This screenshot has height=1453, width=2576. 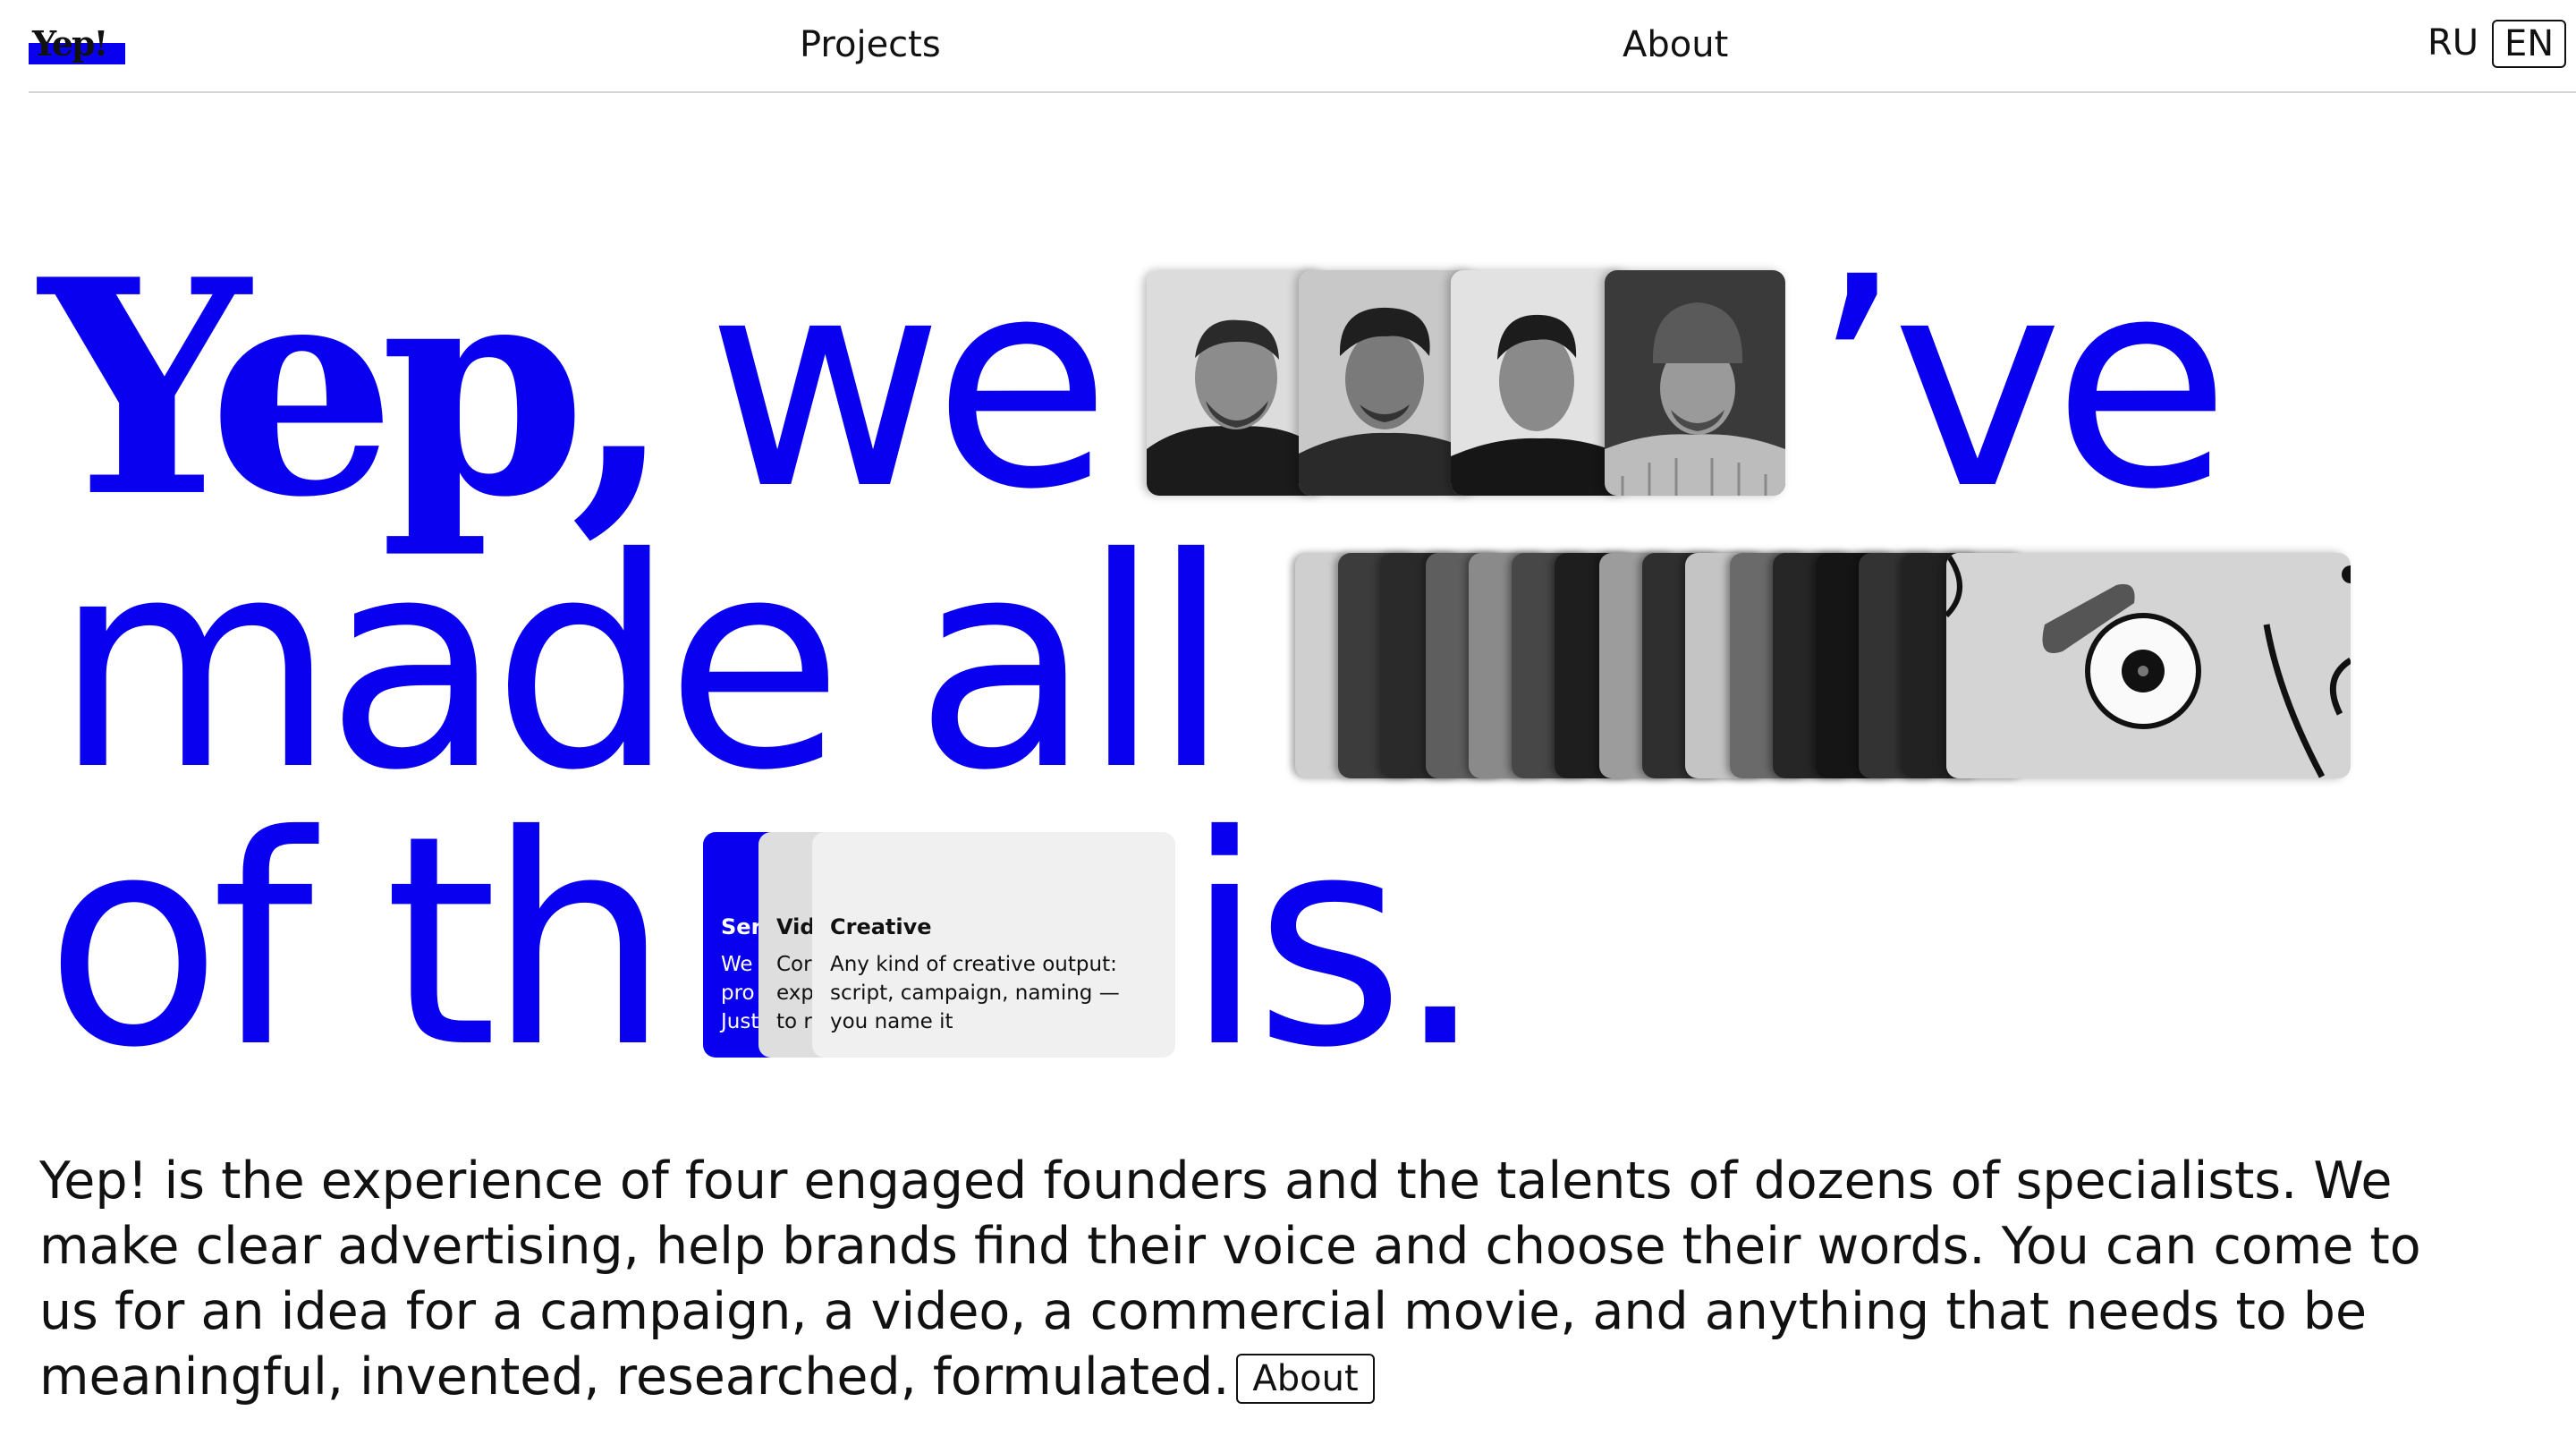 What do you see at coordinates (358, 942) in the screenshot?
I see `hero-line-of-th: of th` at bounding box center [358, 942].